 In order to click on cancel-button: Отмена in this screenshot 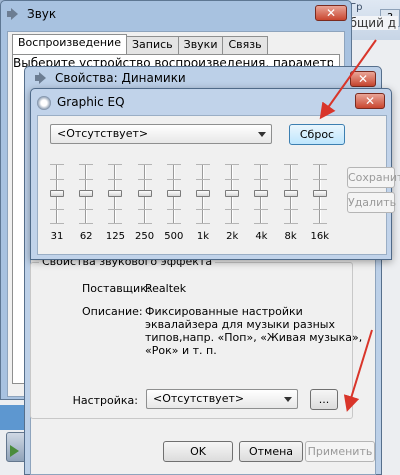, I will do `click(271, 451)`.